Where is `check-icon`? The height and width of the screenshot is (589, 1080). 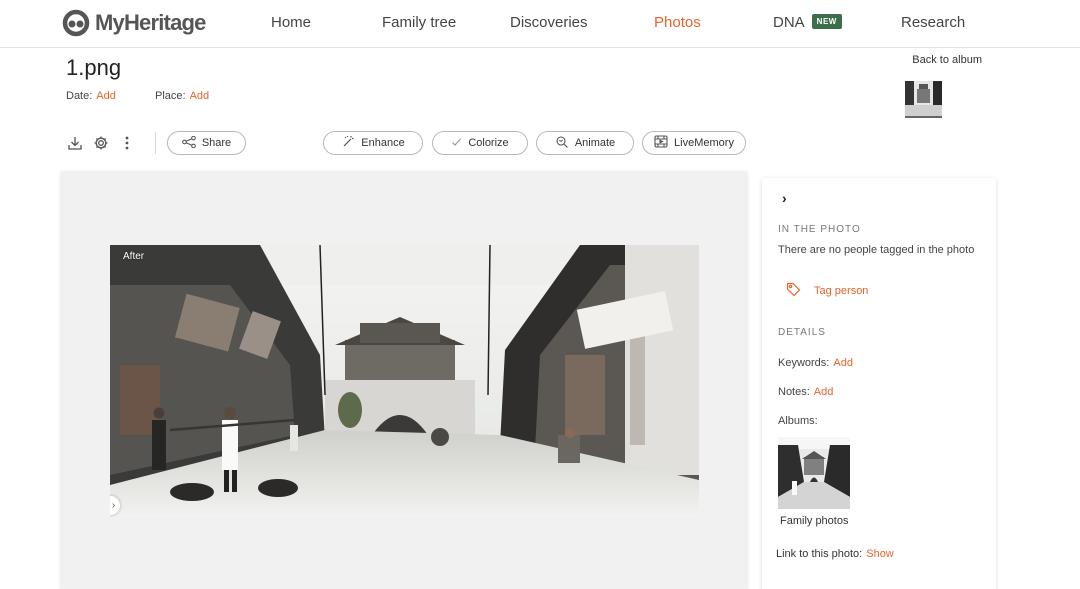 check-icon is located at coordinates (456, 143).